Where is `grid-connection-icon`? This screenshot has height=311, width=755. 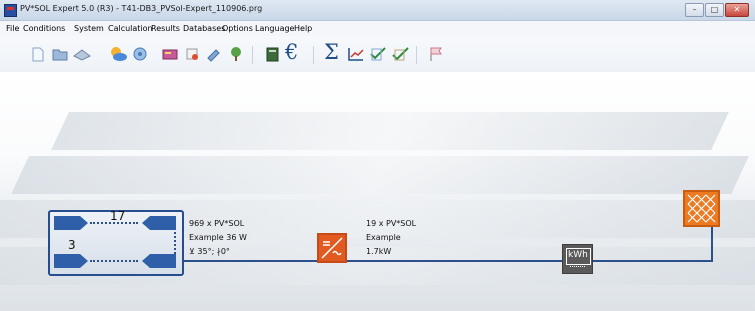
grid-connection-icon is located at coordinates (701, 208).